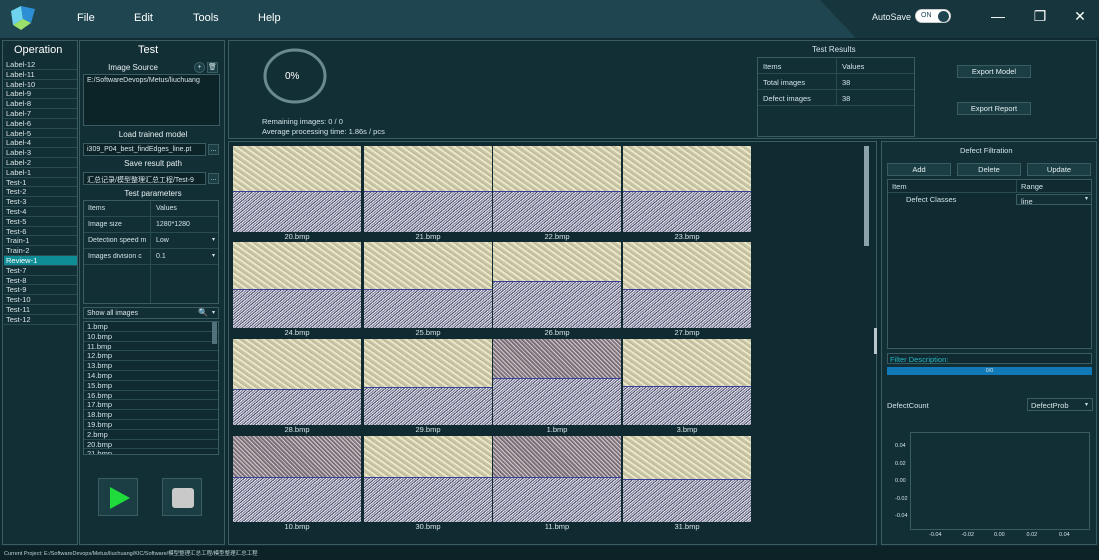 The width and height of the screenshot is (1099, 560). Describe the element at coordinates (206, 18) in the screenshot. I see `menu-tools: Tools` at that location.